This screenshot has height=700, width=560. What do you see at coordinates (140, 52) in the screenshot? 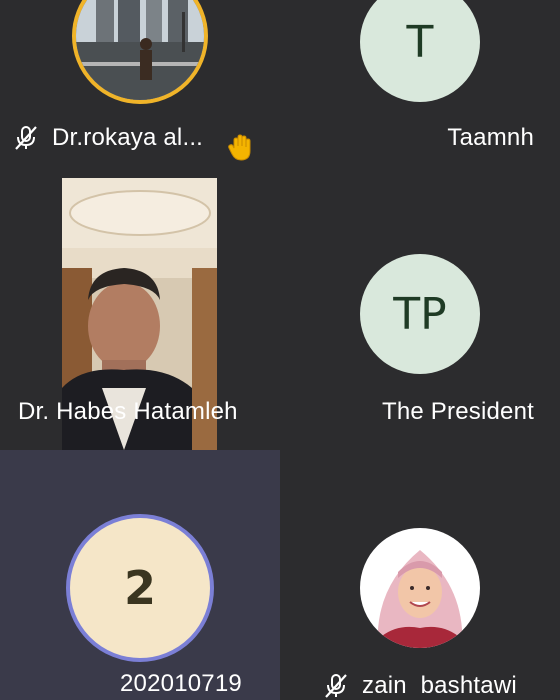
I see `participant-avatar-rokaya` at bounding box center [140, 52].